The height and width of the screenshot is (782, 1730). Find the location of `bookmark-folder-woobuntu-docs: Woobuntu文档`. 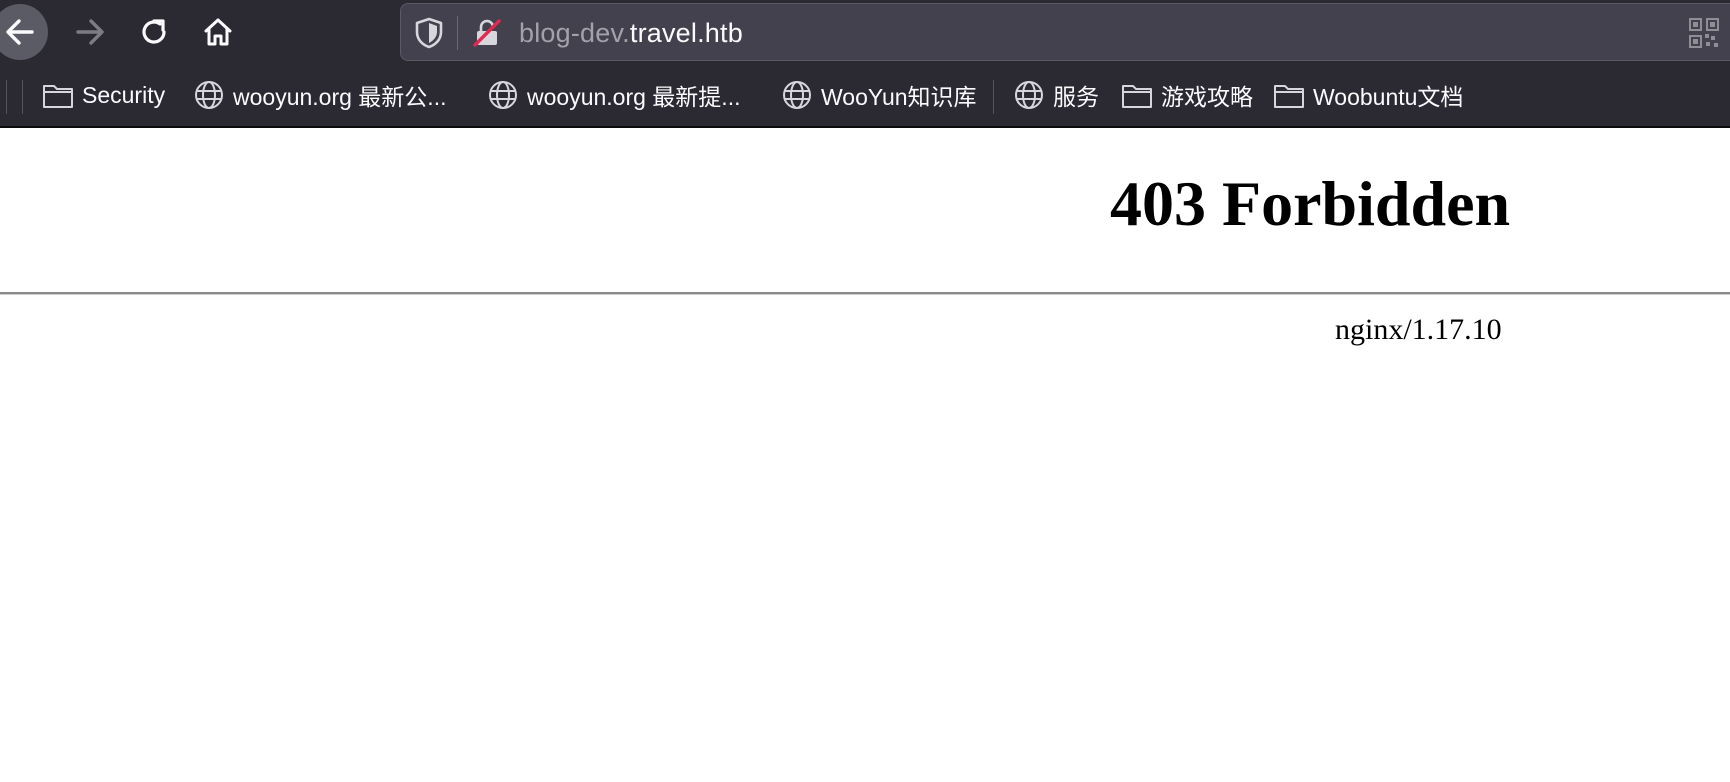

bookmark-folder-woobuntu-docs: Woobuntu文档 is located at coordinates (1368, 95).